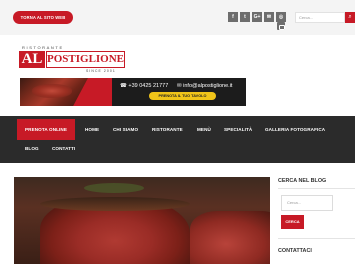 This screenshot has height=264, width=355. I want to click on search-blog-title: CERCA NEL BLOG, so click(302, 181).